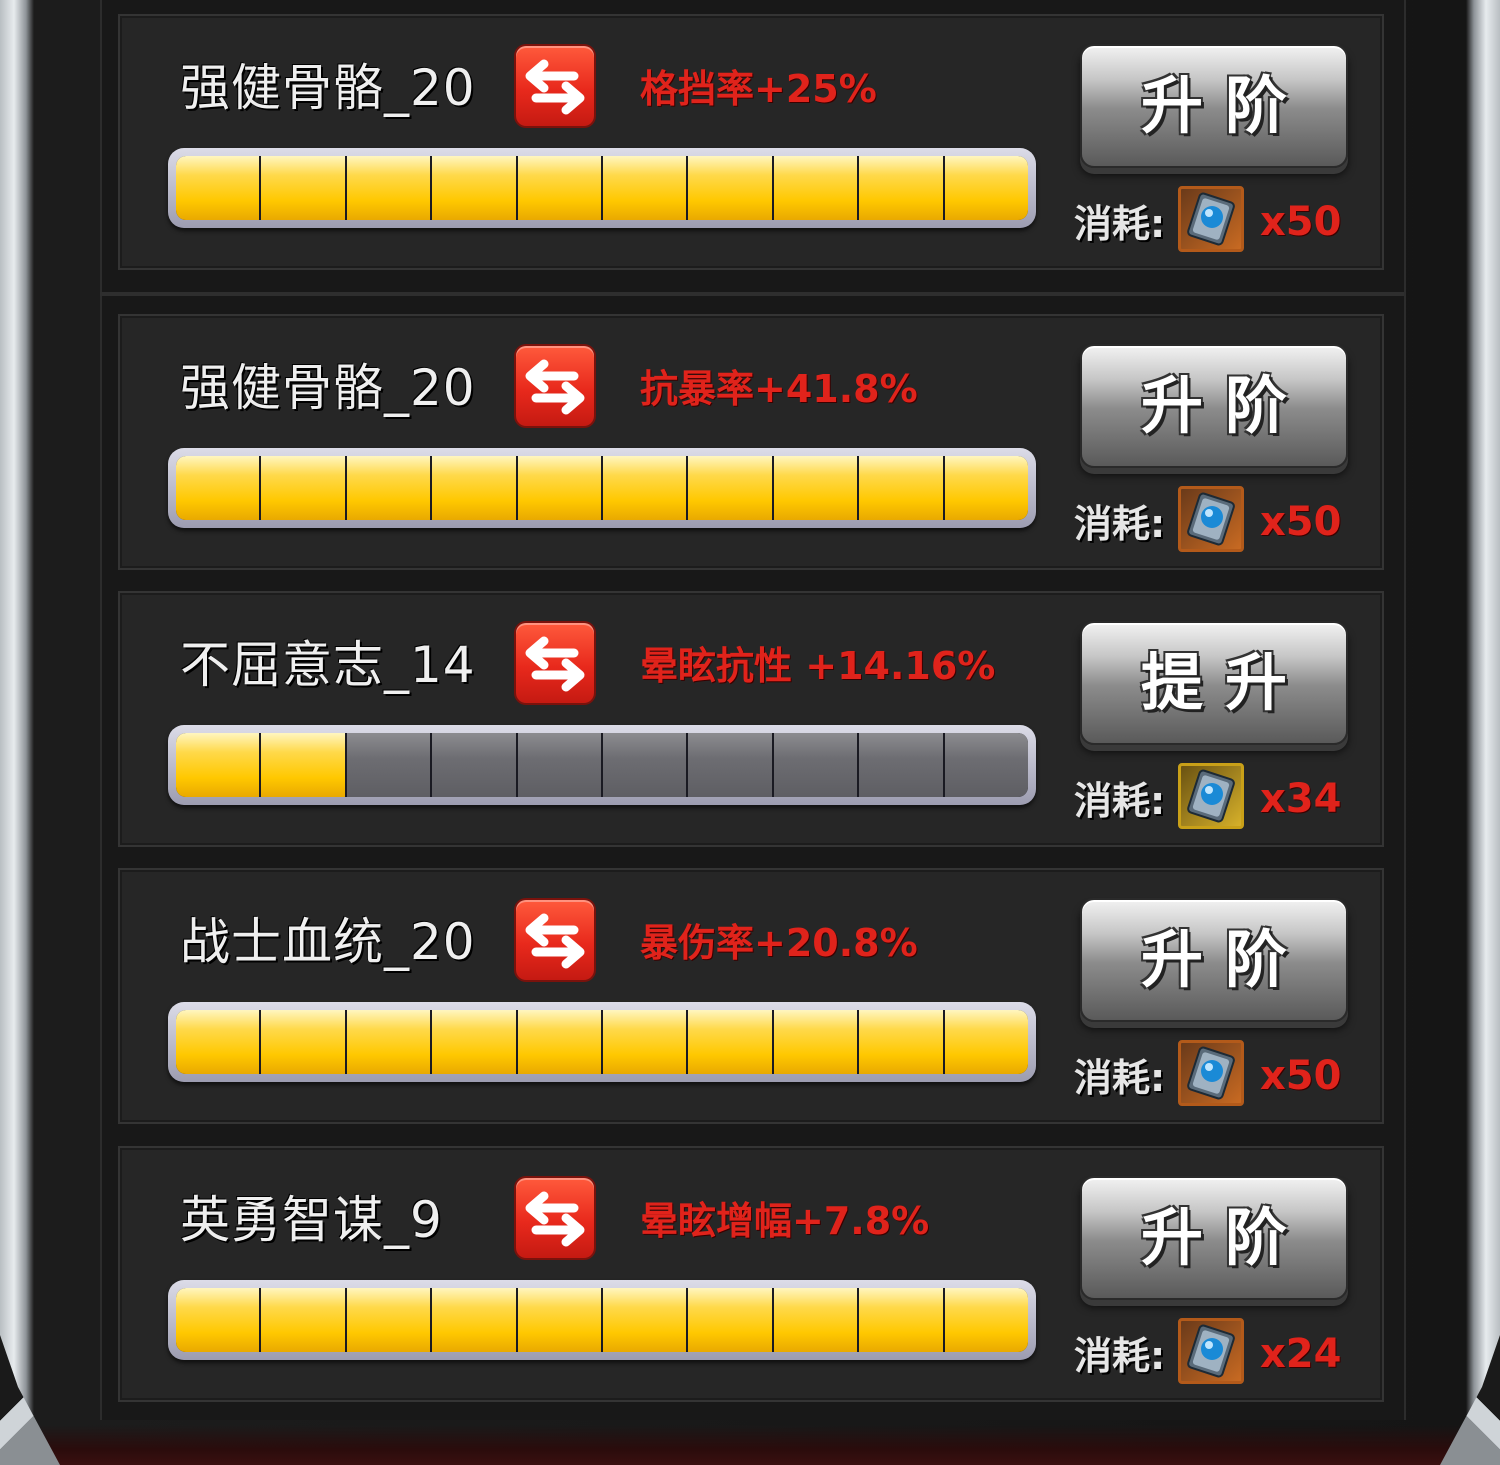  What do you see at coordinates (751, 996) in the screenshot?
I see `skill-card: 战士血统_20 暴伤率+20.8% 升阶 消耗: x50` at bounding box center [751, 996].